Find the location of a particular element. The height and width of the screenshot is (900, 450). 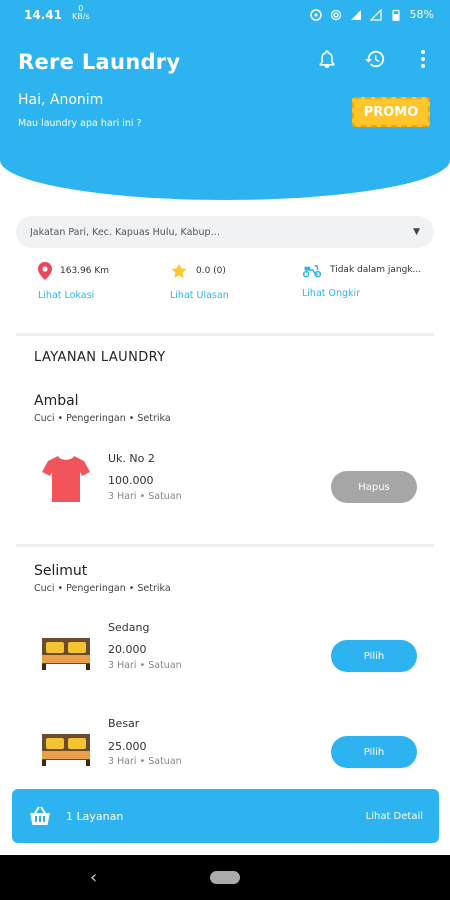

group-title-ambal: Ambal is located at coordinates (56, 401).